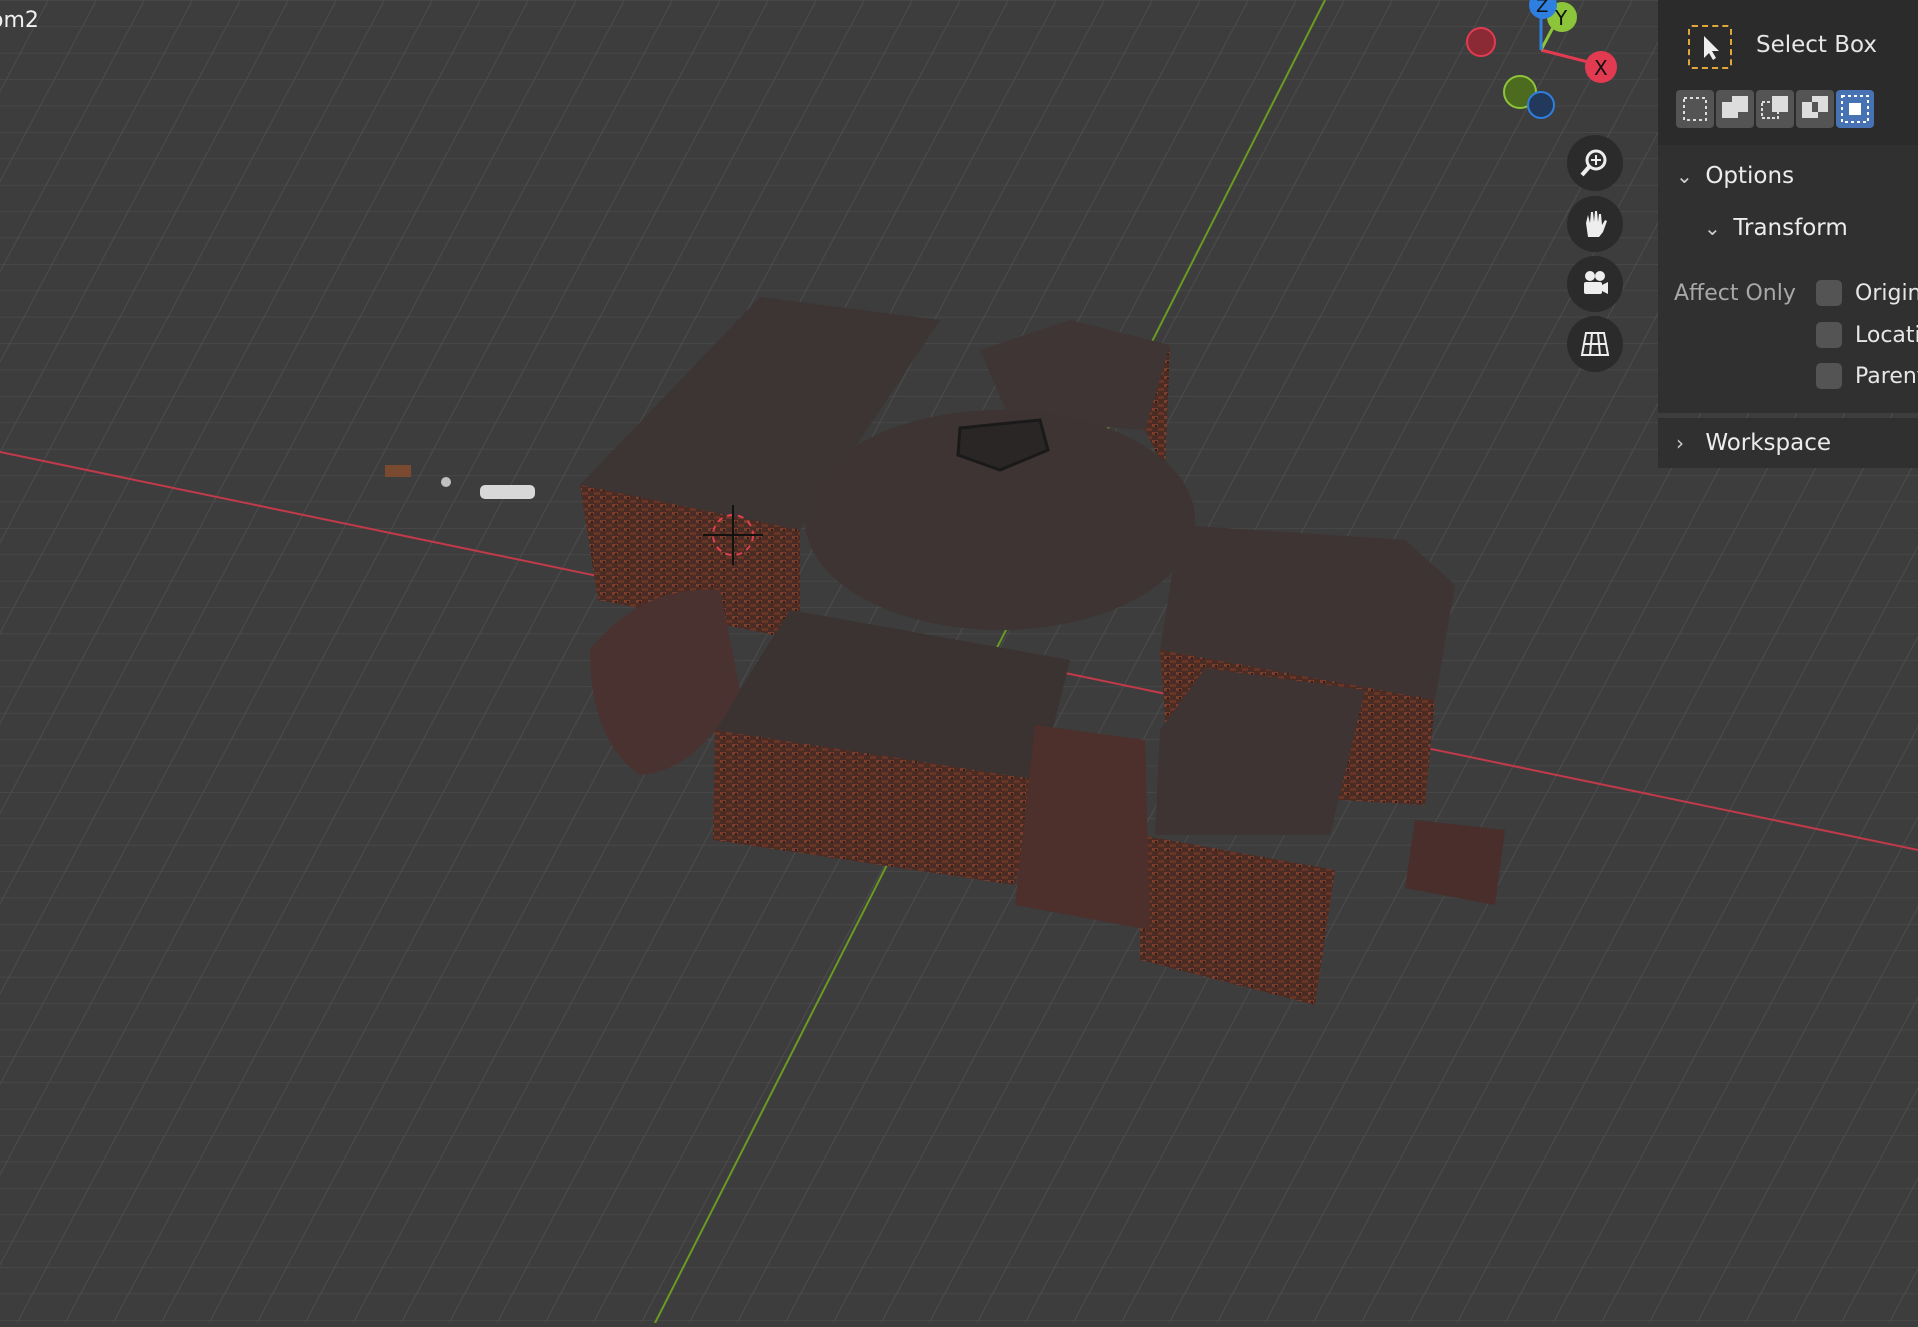  What do you see at coordinates (1790, 228) in the screenshot?
I see `transform-label: Transform` at bounding box center [1790, 228].